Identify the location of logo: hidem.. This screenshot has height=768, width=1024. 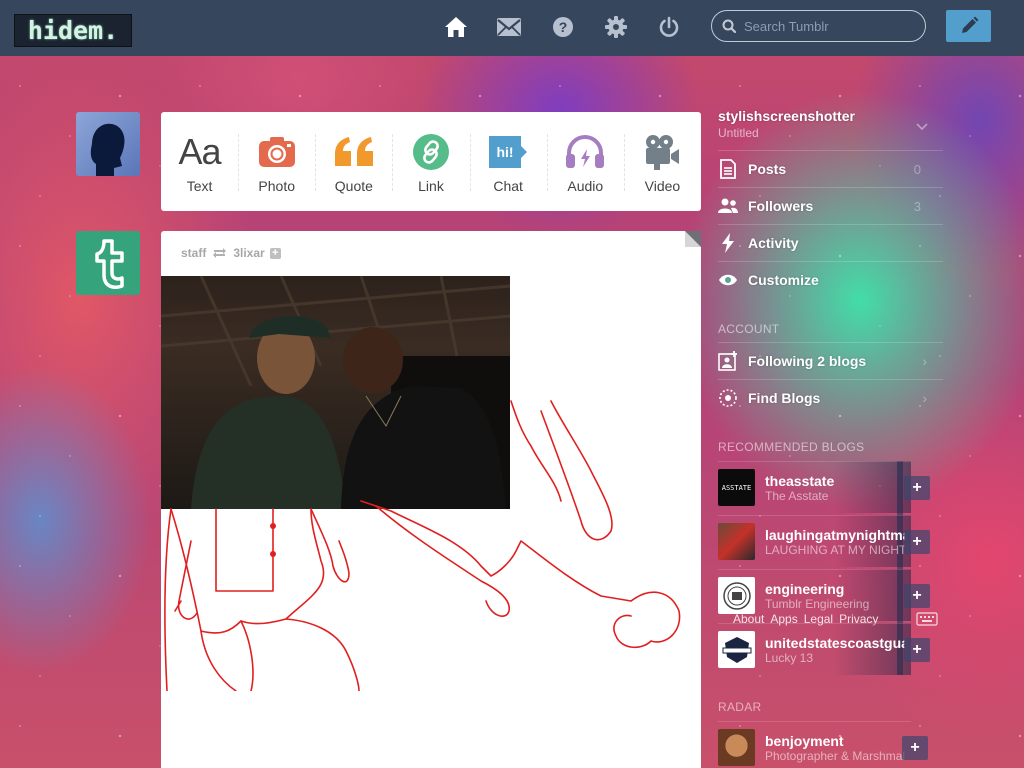
(73, 30).